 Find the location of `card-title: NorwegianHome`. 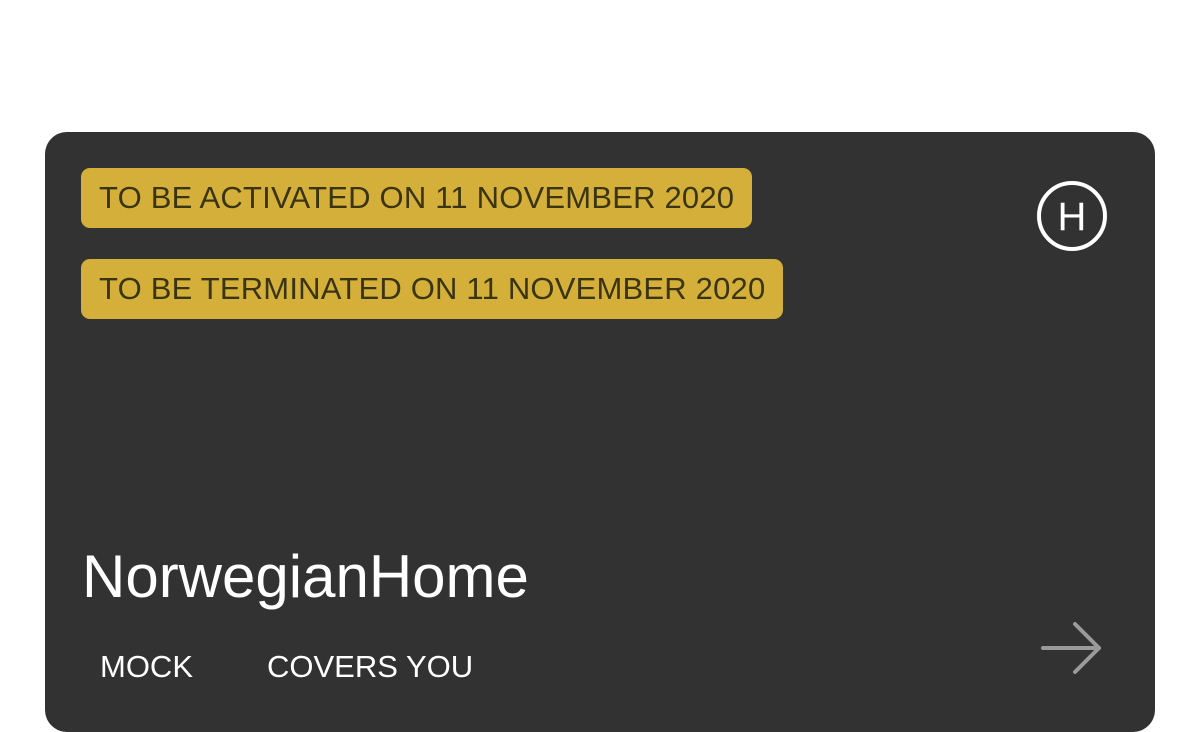

card-title: NorwegianHome is located at coordinates (305, 576).